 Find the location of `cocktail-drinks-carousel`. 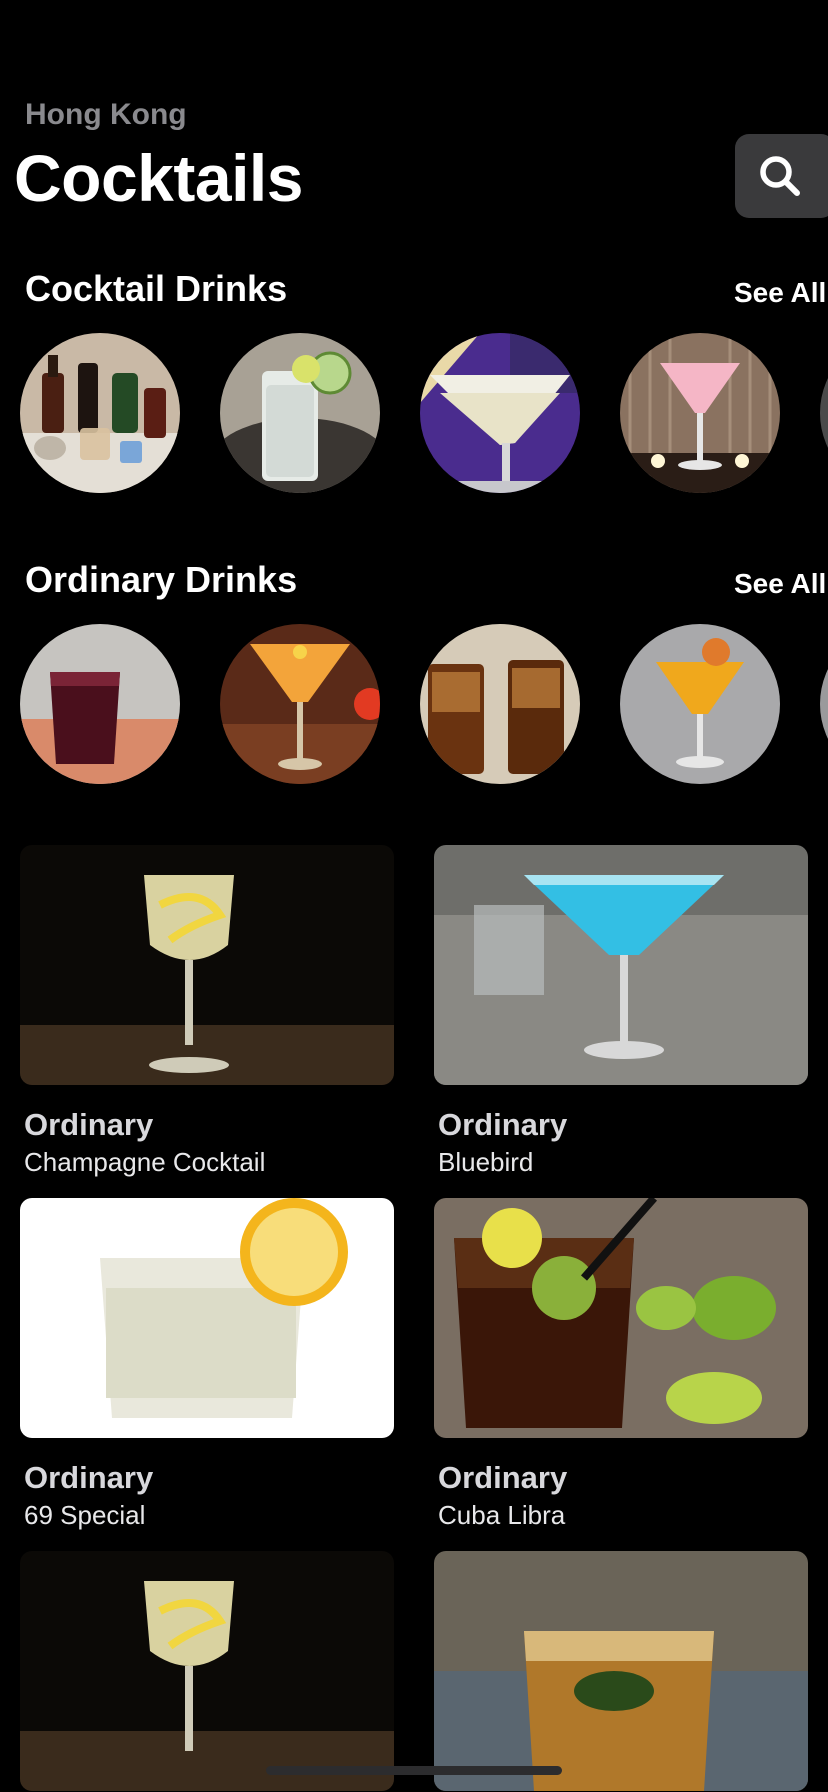

cocktail-drinks-carousel is located at coordinates (414, 415).